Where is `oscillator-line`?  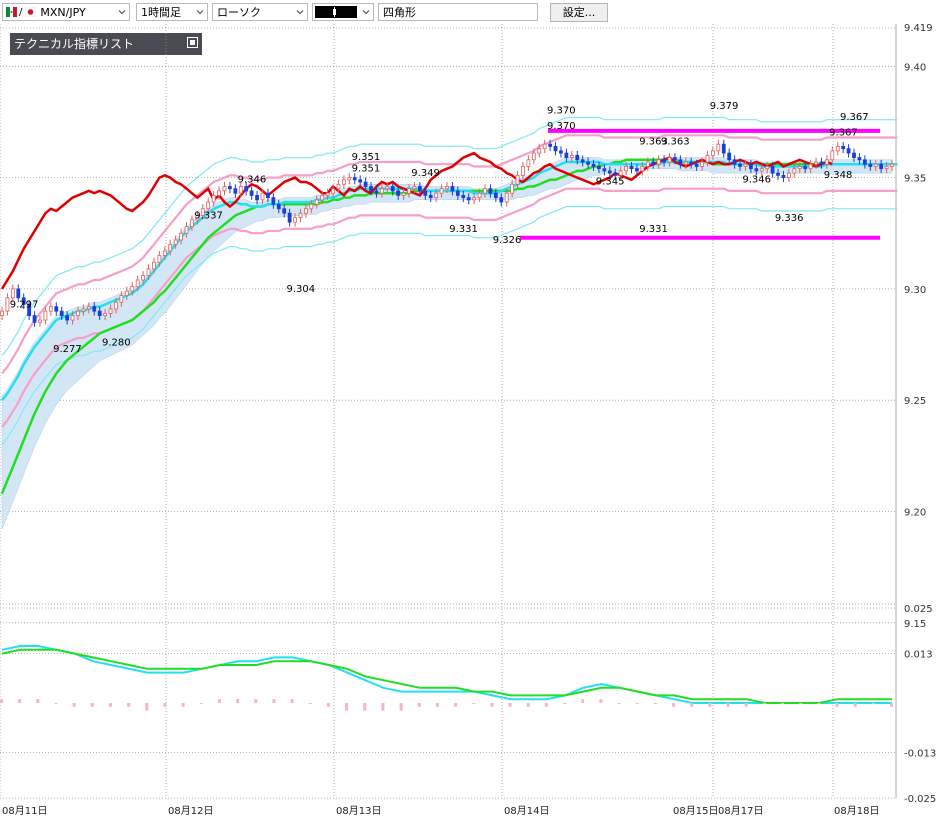 oscillator-line is located at coordinates (446, 676).